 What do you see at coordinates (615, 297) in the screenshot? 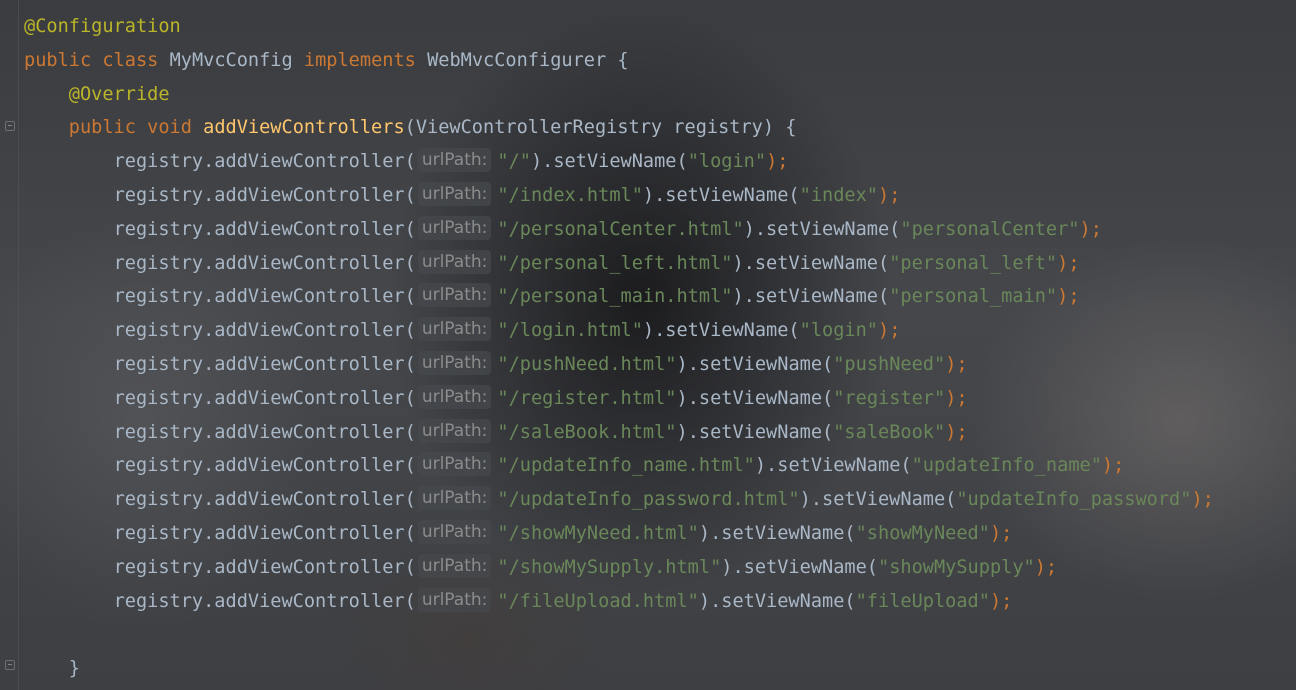
I see `url-path-string: "/personal_main.html"` at bounding box center [615, 297].